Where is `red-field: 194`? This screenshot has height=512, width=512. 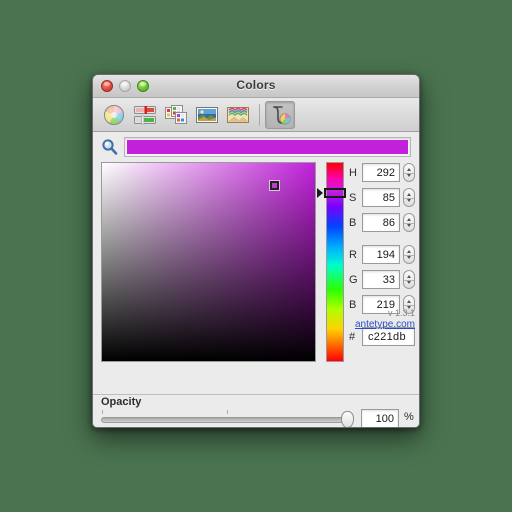
red-field: 194 is located at coordinates (381, 254).